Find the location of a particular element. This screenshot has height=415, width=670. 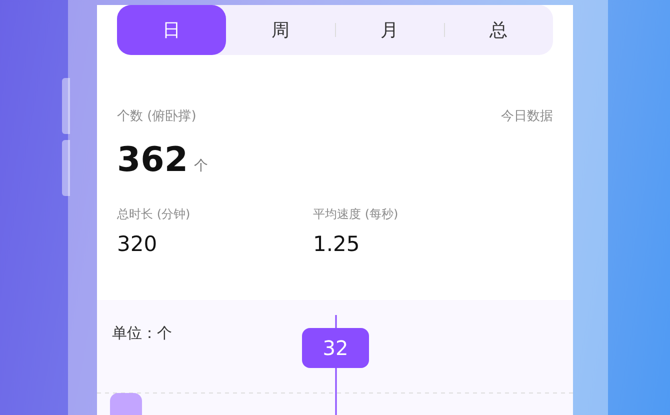

value-tooltip: 32 is located at coordinates (335, 348).